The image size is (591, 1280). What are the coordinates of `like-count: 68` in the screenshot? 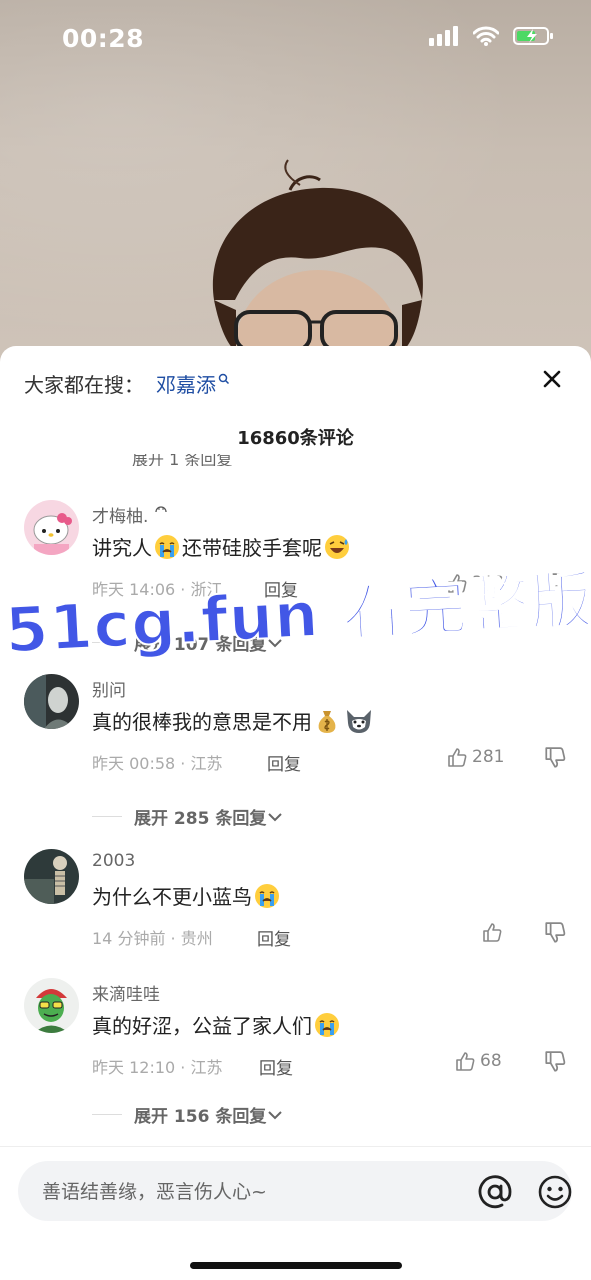 It's located at (491, 1061).